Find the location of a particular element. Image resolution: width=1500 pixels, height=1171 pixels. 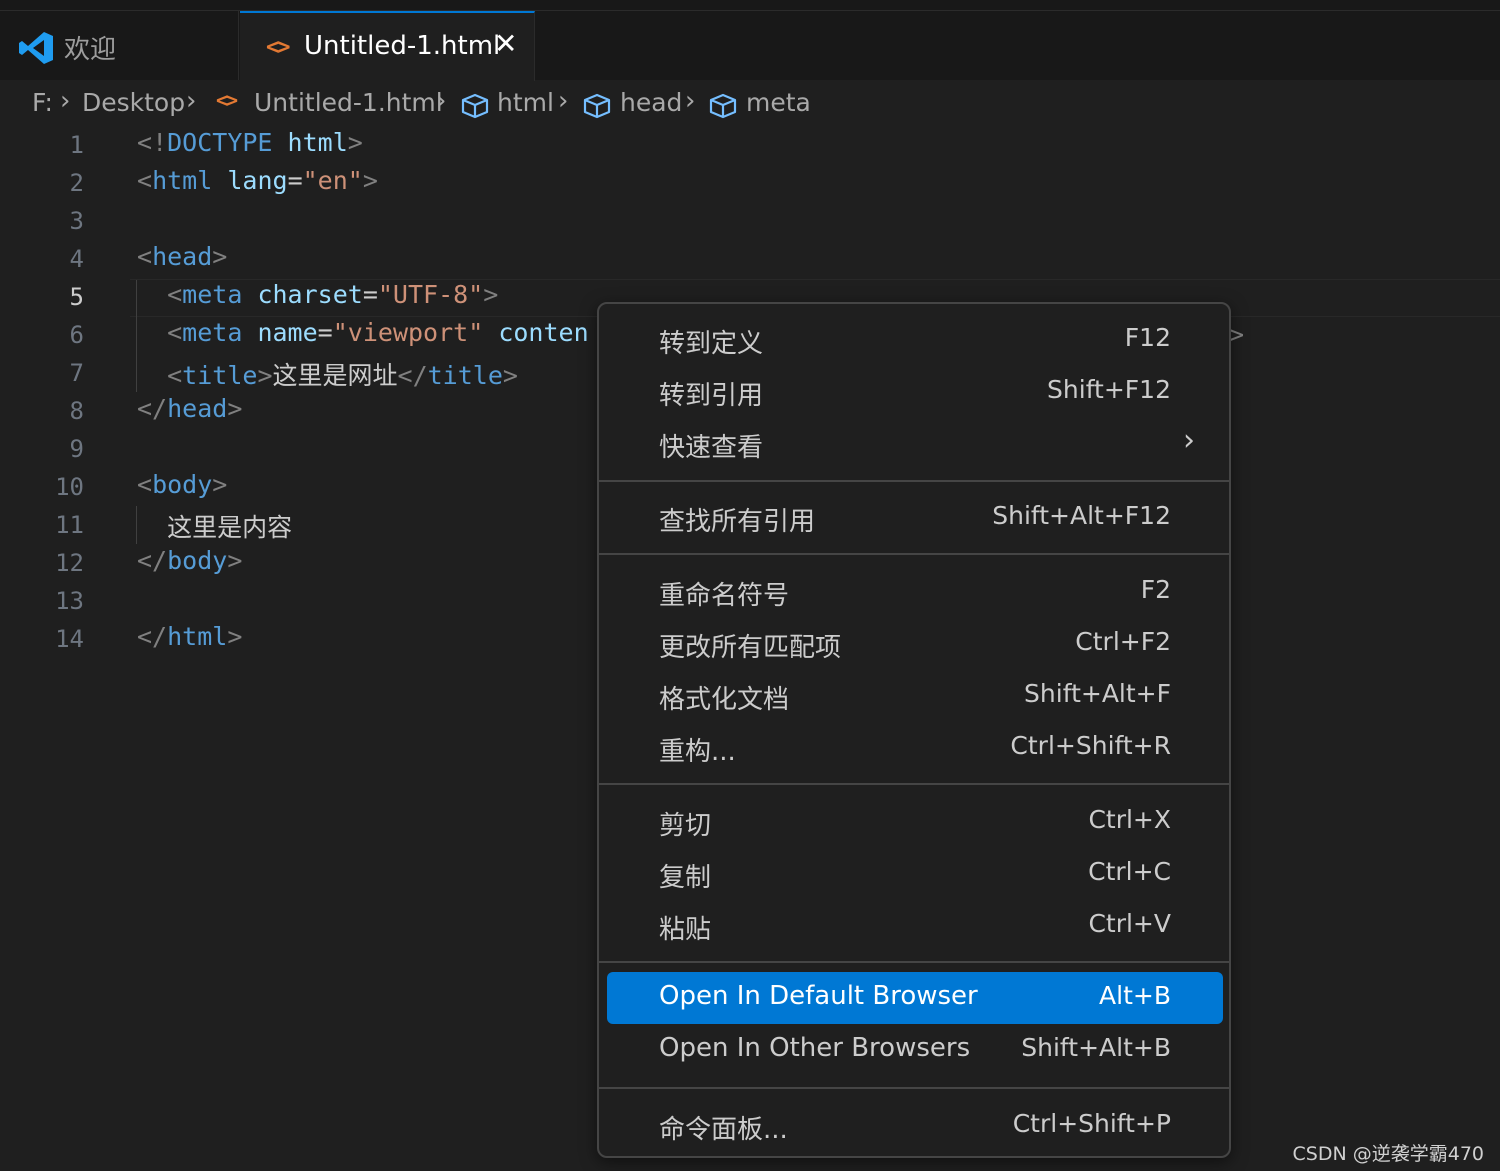

line-number: 9 is located at coordinates (76, 449).